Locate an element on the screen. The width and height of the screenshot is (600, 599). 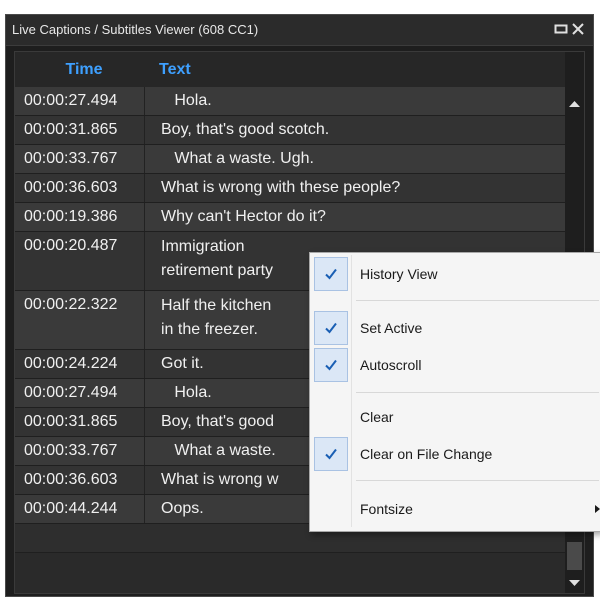
cell-text: What a waste. Ugh. is located at coordinates (363, 159).